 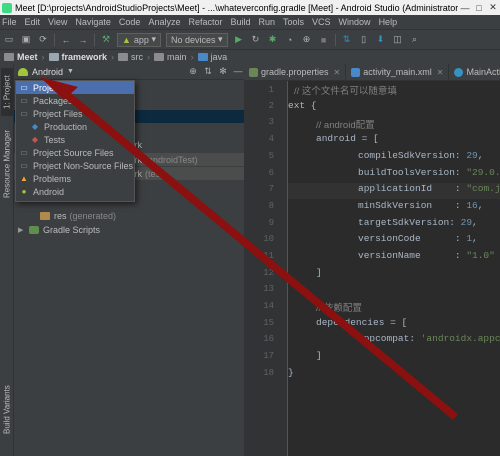 I want to click on view-option-project-files: ▭ Project Files, so click(x=75, y=113).